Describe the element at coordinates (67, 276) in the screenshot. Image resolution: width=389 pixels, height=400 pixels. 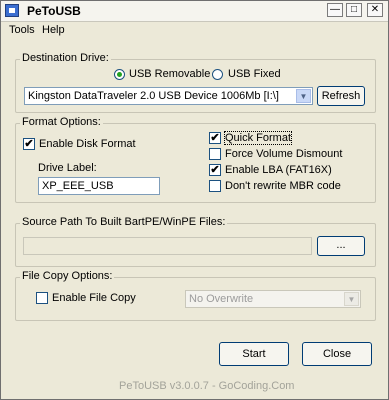
I see `file-copy-options-label: File Copy Options:` at that location.